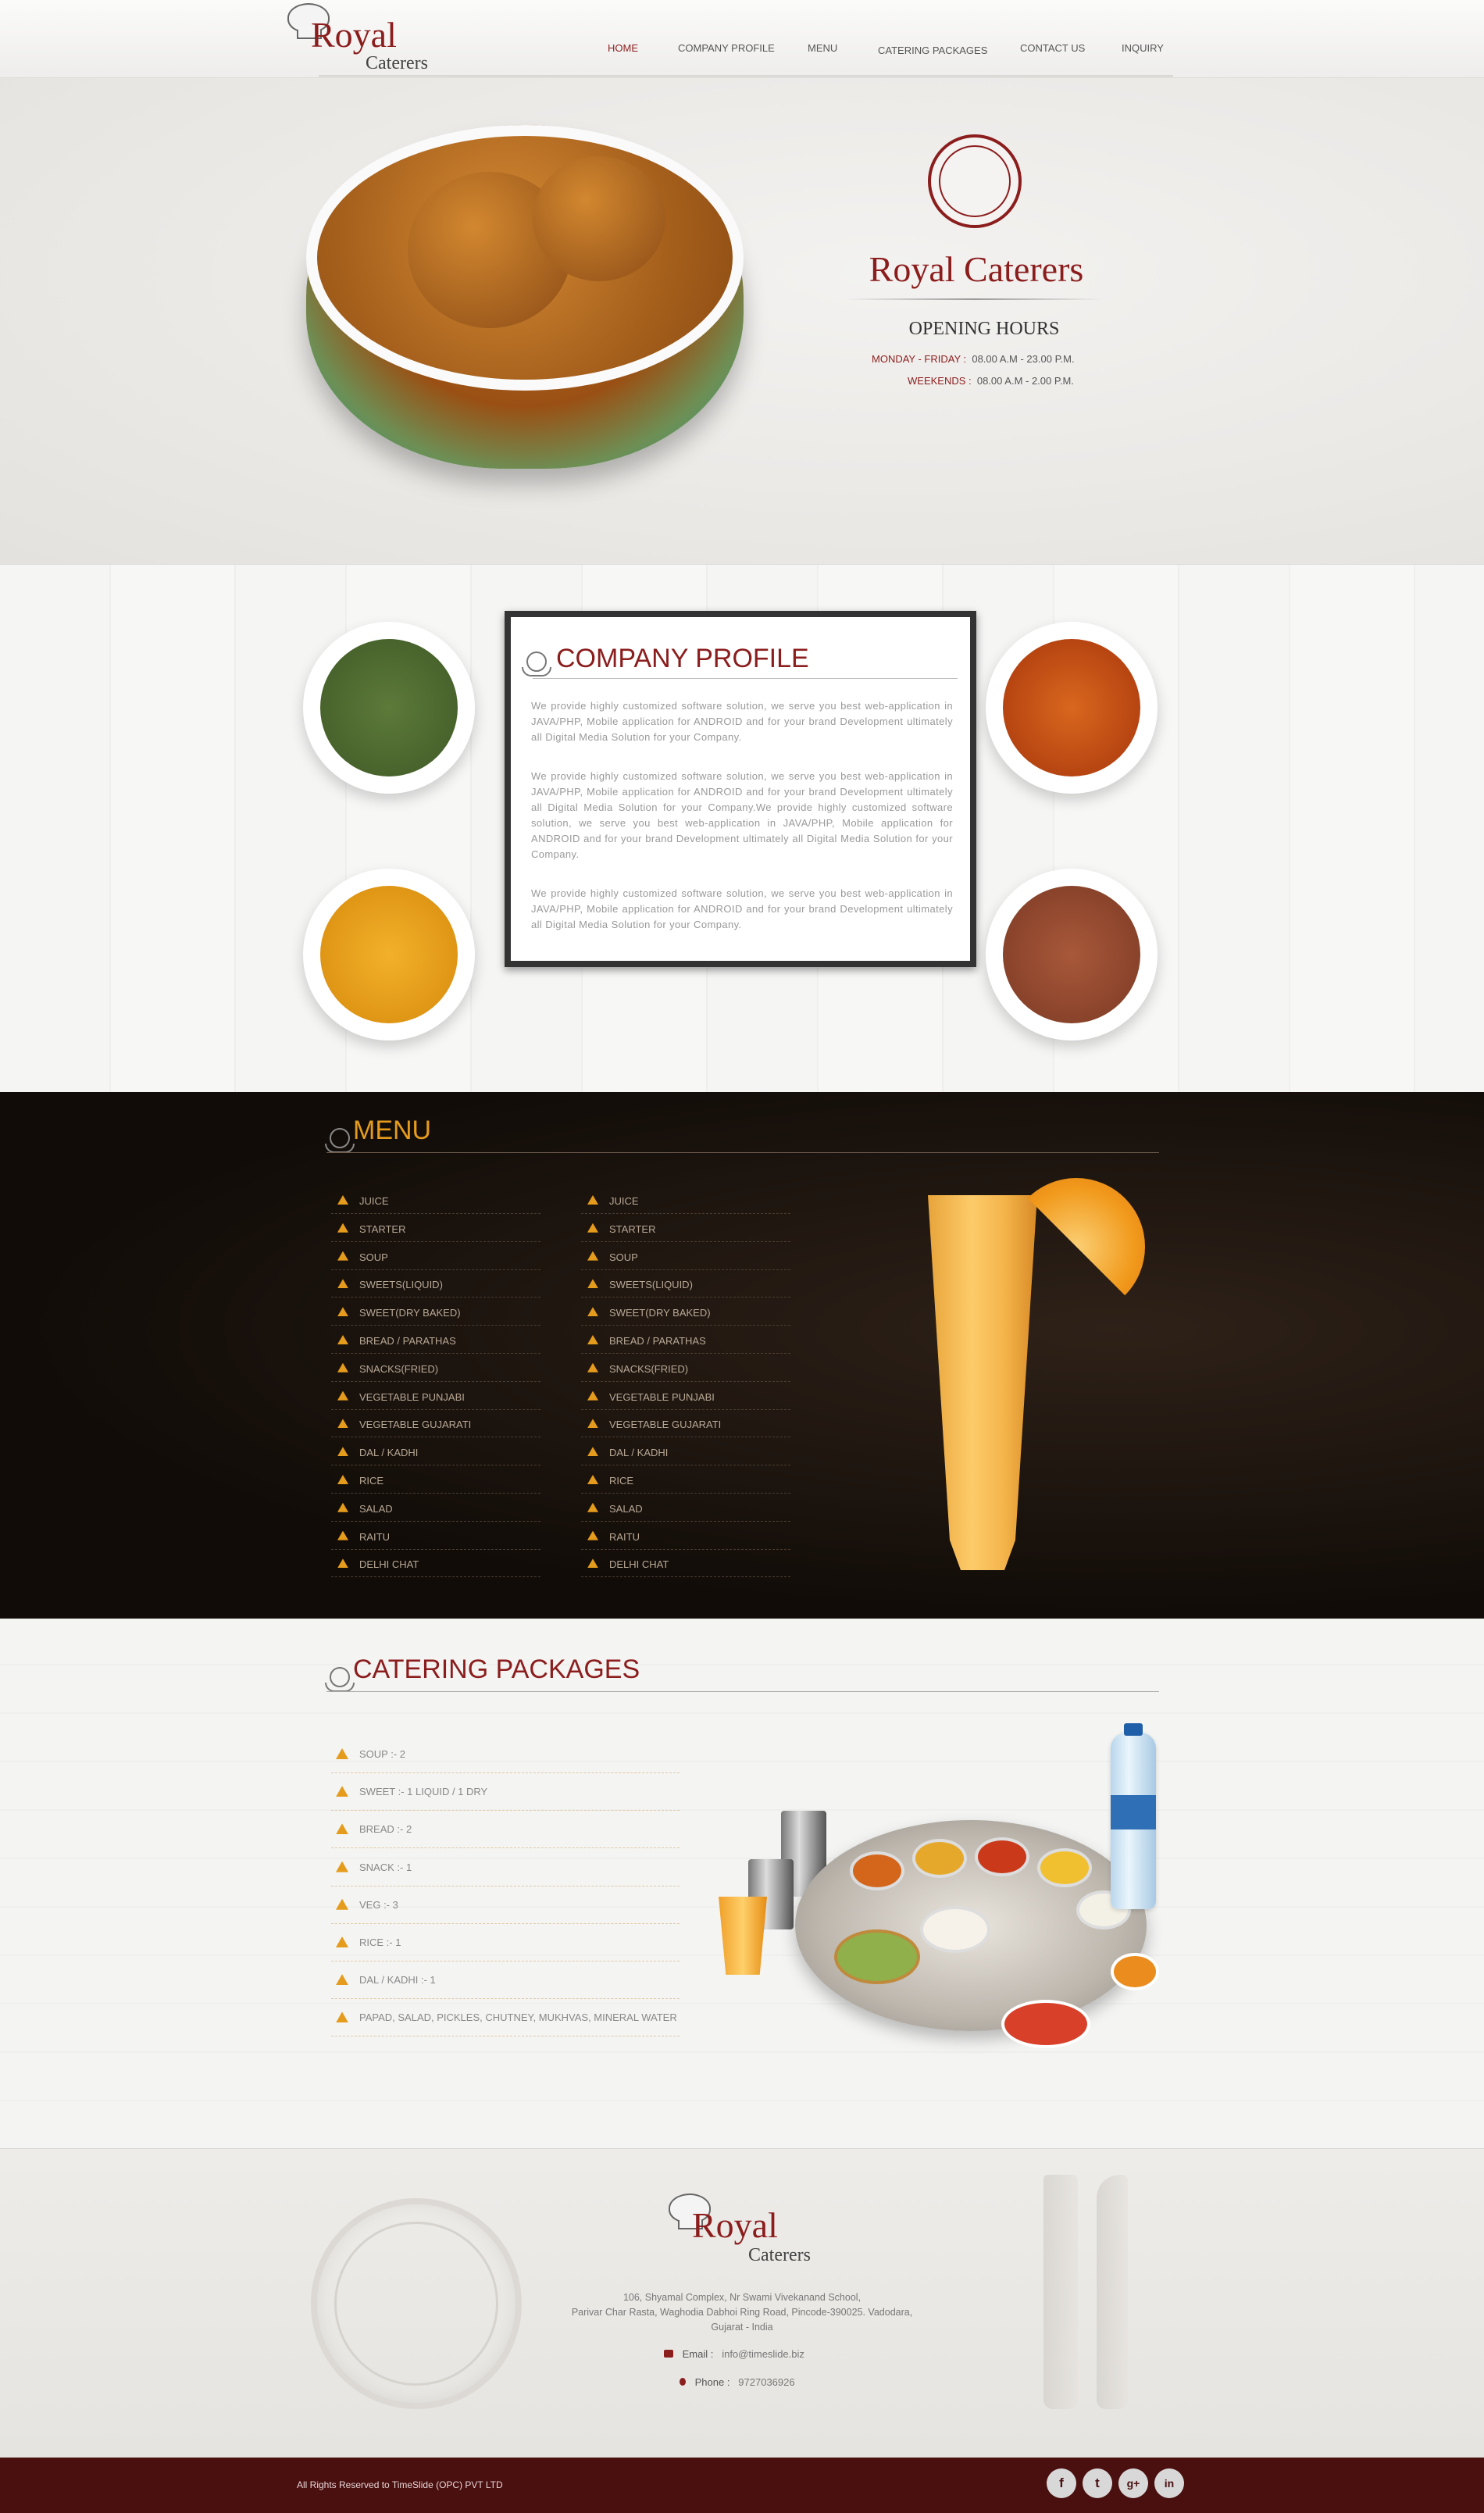  Describe the element at coordinates (632, 1229) in the screenshot. I see `menu-item-label: STARTER` at that location.